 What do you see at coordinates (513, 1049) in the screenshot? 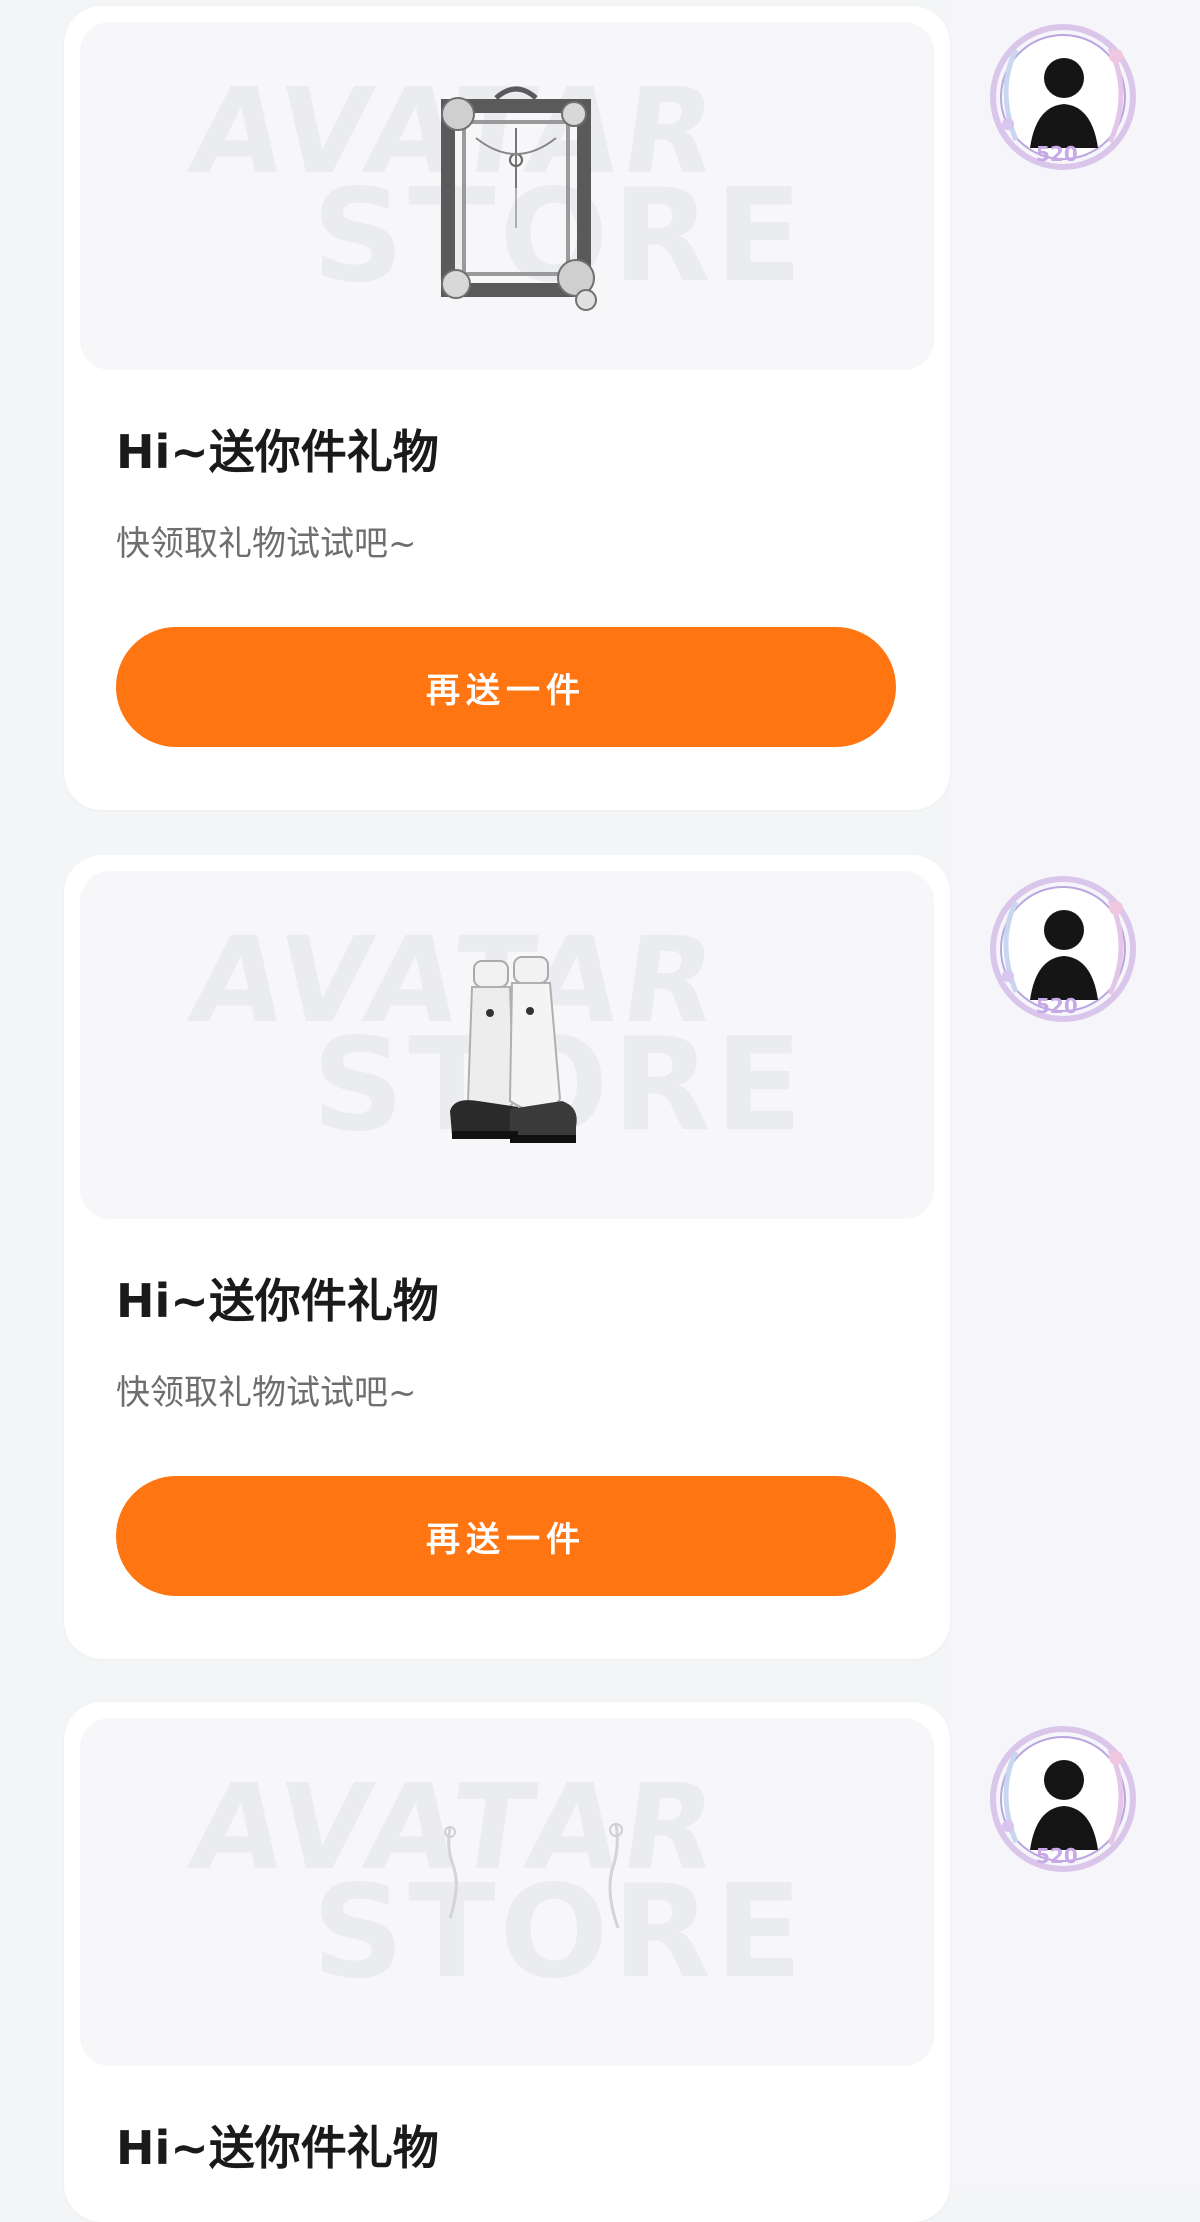
I see `white-boots-icon` at bounding box center [513, 1049].